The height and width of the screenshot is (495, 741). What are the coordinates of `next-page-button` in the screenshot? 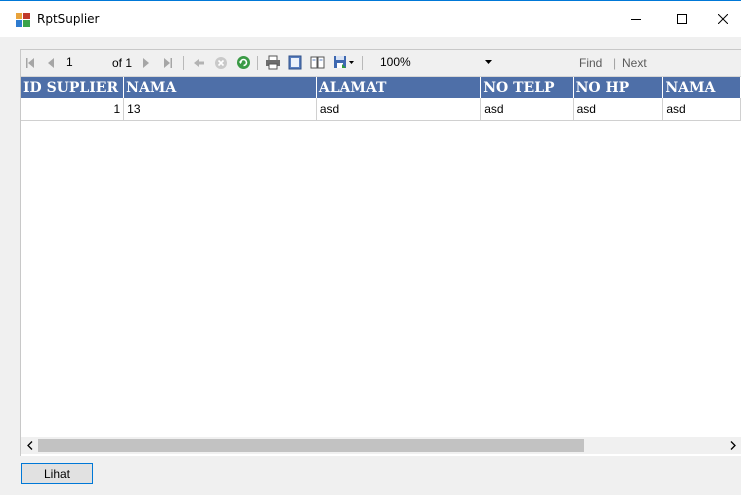 It's located at (146, 62).